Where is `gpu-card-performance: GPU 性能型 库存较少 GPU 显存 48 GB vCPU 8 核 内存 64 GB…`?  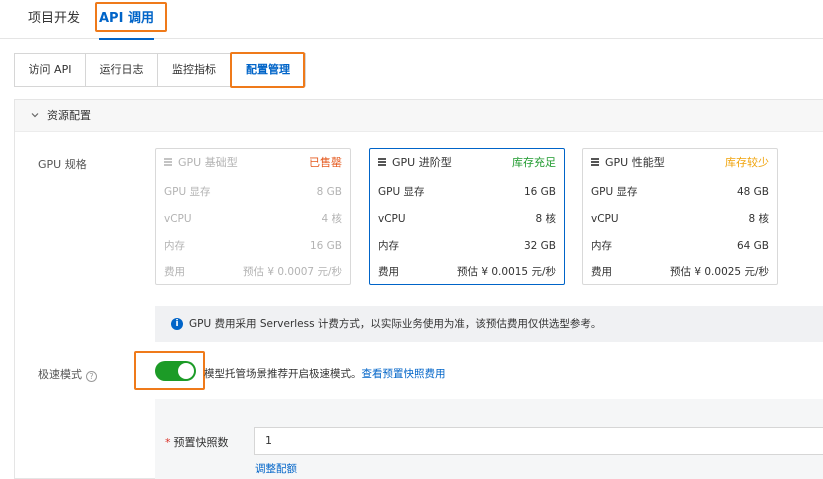
gpu-card-performance: GPU 性能型 库存较少 GPU 显存 48 GB vCPU 8 核 内存 64 GB… is located at coordinates (680, 216).